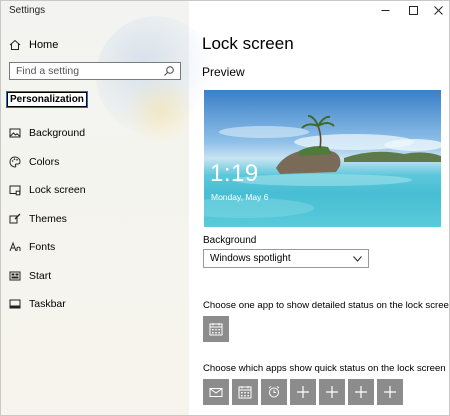 This screenshot has height=416, width=450. What do you see at coordinates (95, 162) in the screenshot?
I see `sidebar-item-colors: Colors` at bounding box center [95, 162].